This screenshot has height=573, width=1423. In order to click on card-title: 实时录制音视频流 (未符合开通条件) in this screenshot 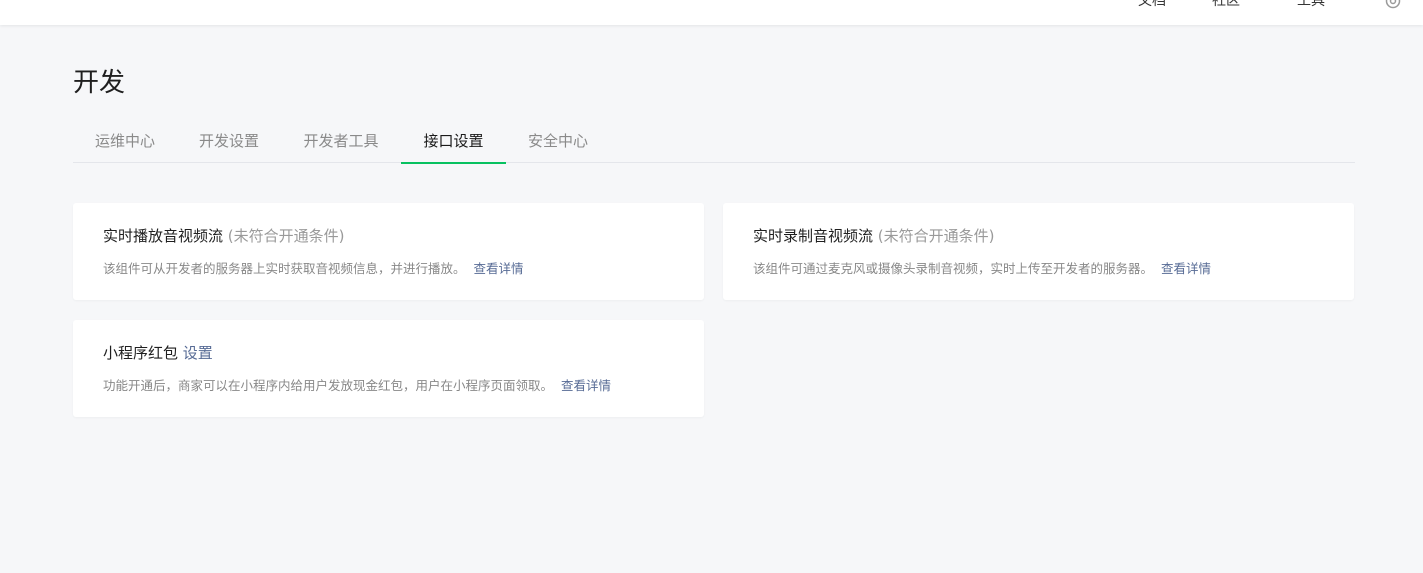, I will do `click(874, 236)`.